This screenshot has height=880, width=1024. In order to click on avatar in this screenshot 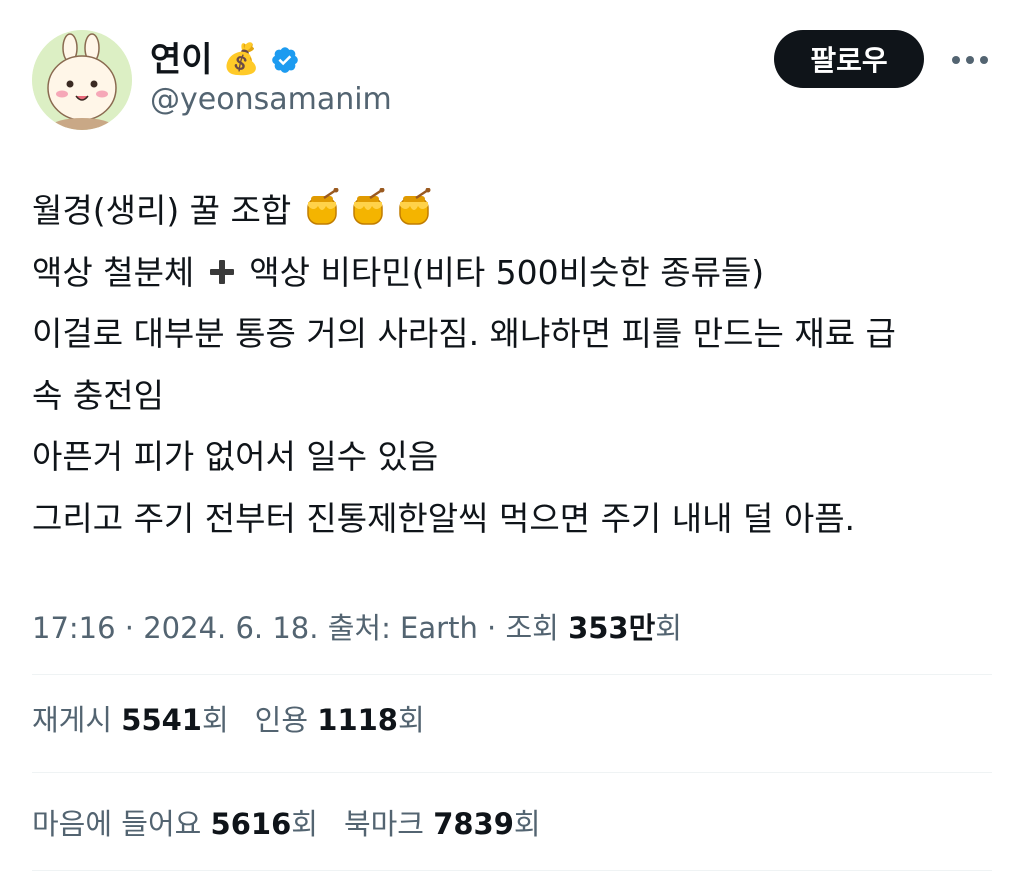, I will do `click(82, 80)`.